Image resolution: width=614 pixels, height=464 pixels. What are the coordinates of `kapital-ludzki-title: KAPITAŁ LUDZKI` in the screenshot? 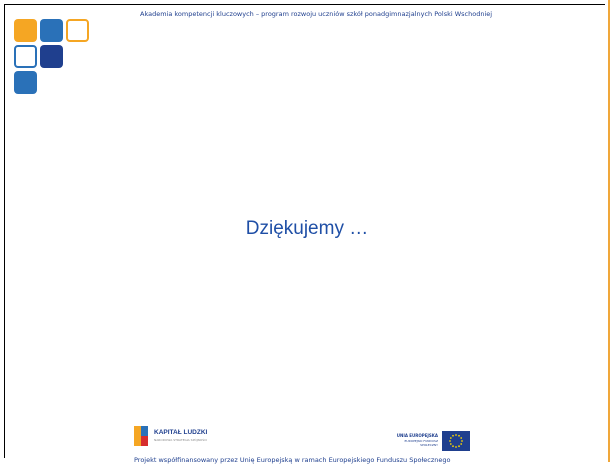 It's located at (181, 432).